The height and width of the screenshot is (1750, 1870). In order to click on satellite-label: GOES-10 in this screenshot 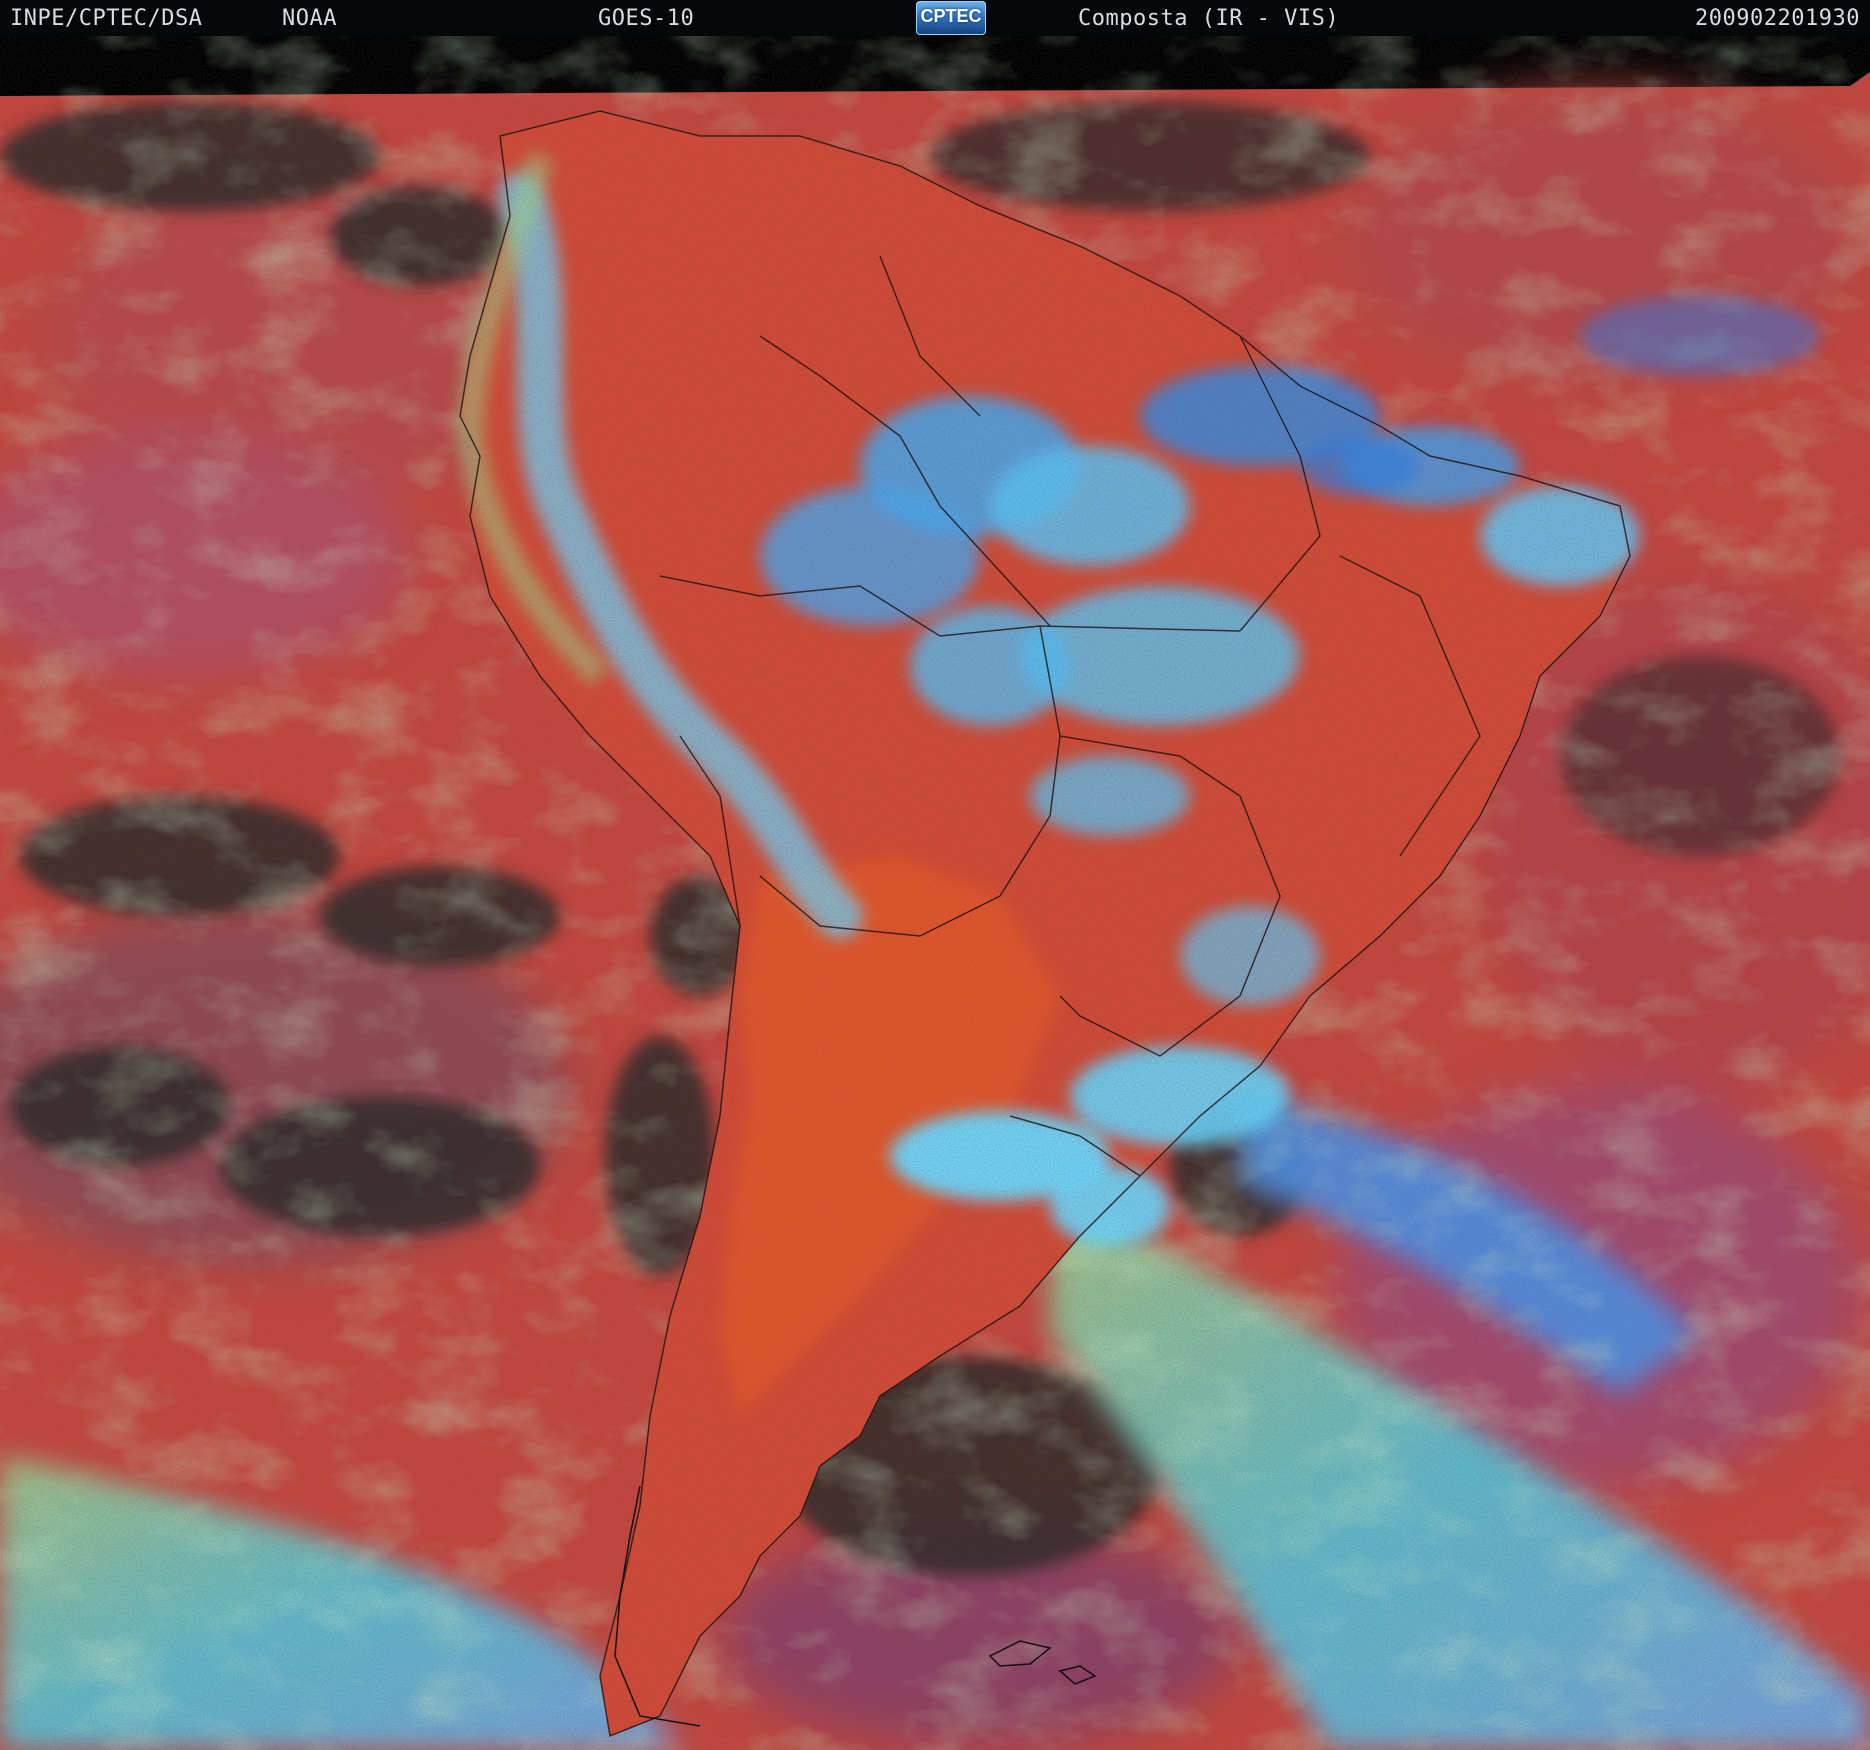, I will do `click(646, 18)`.